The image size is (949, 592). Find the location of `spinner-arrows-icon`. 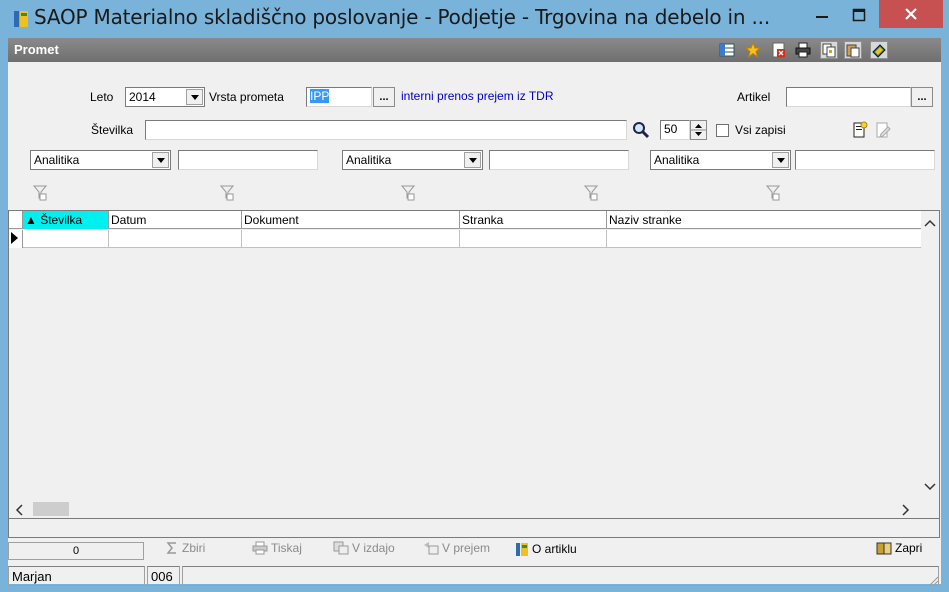

spinner-arrows-icon is located at coordinates (698, 130).